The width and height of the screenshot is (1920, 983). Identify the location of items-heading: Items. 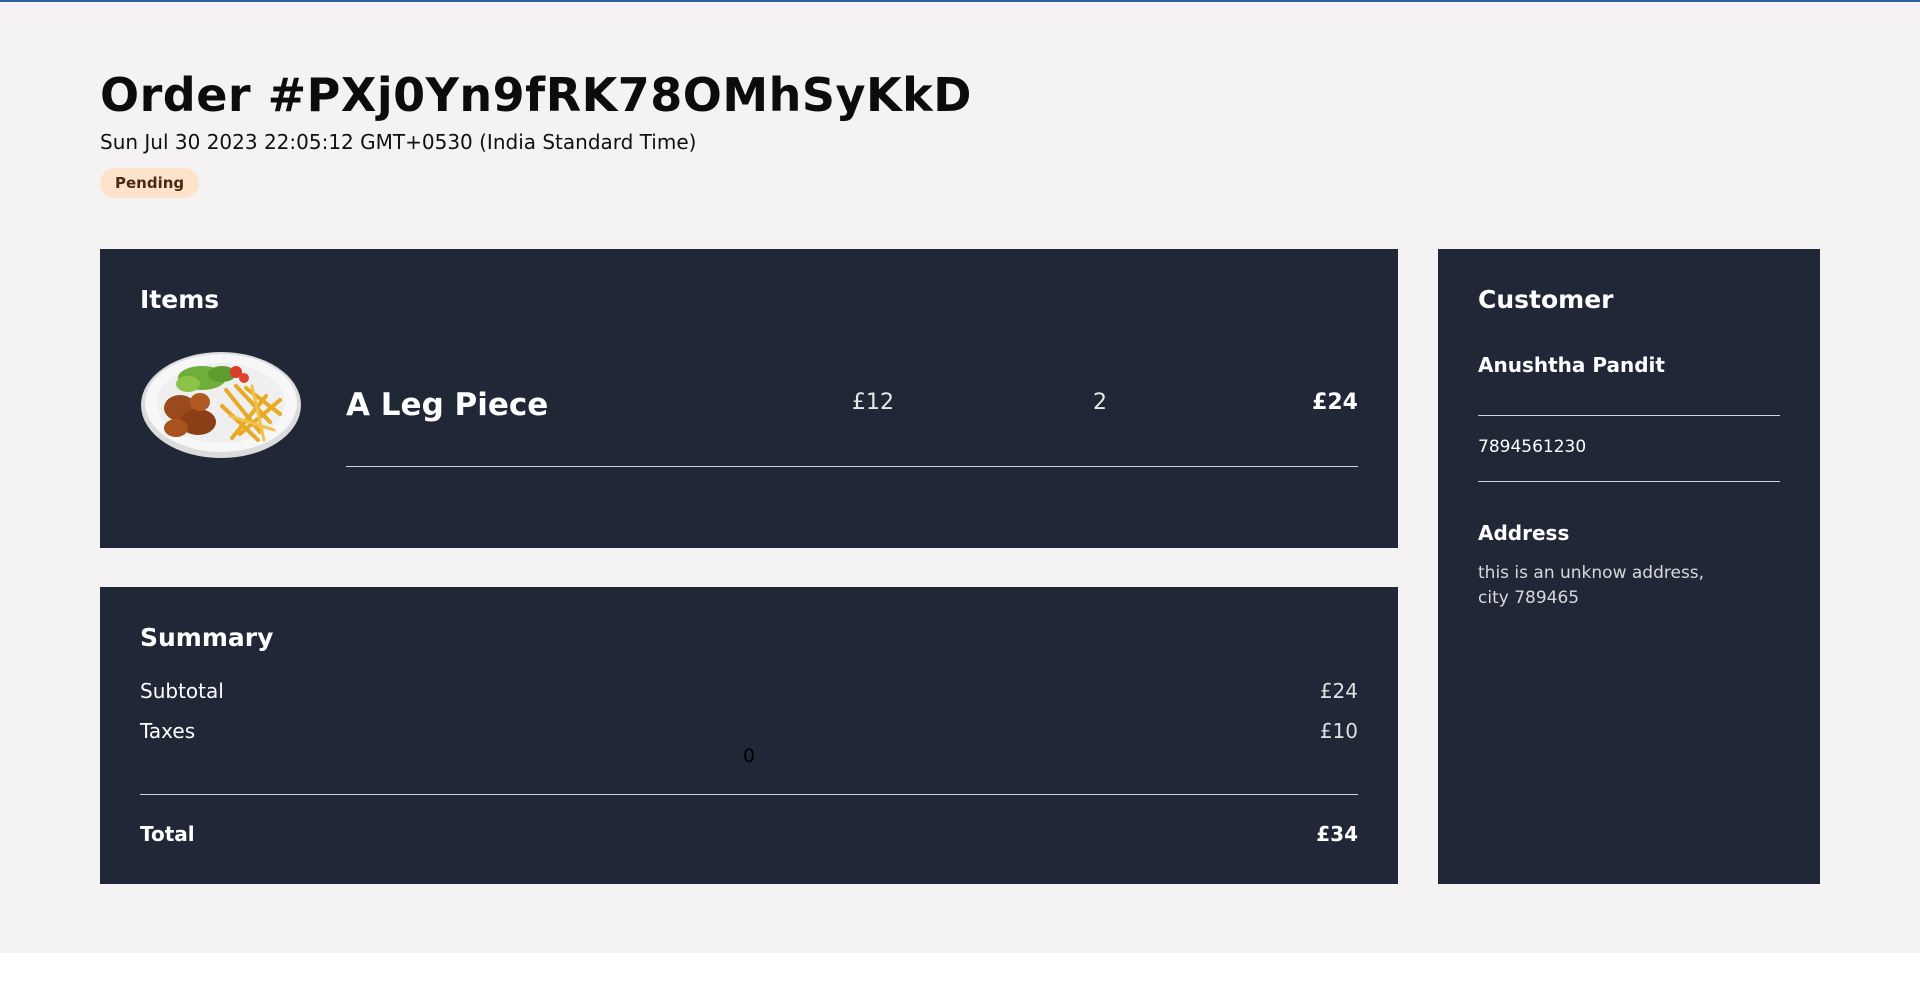
(180, 299).